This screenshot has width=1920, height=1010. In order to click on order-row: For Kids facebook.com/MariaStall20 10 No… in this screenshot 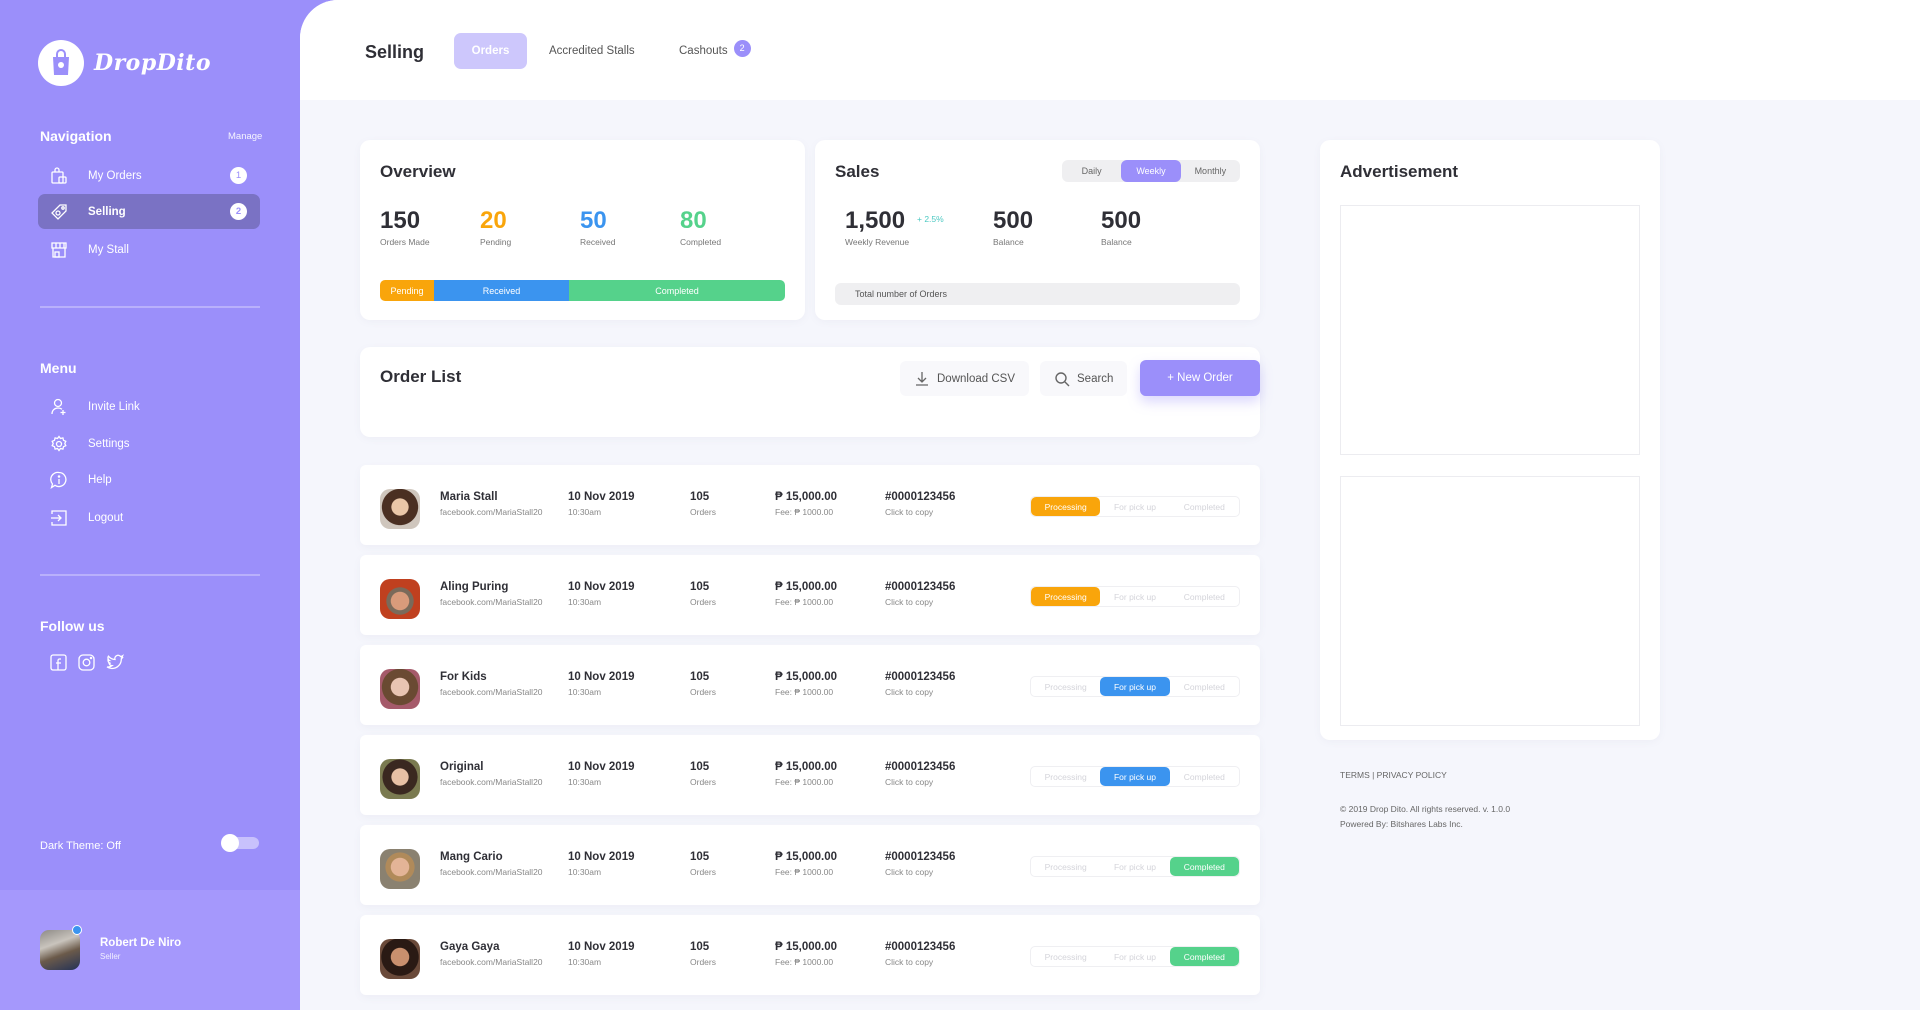, I will do `click(810, 685)`.